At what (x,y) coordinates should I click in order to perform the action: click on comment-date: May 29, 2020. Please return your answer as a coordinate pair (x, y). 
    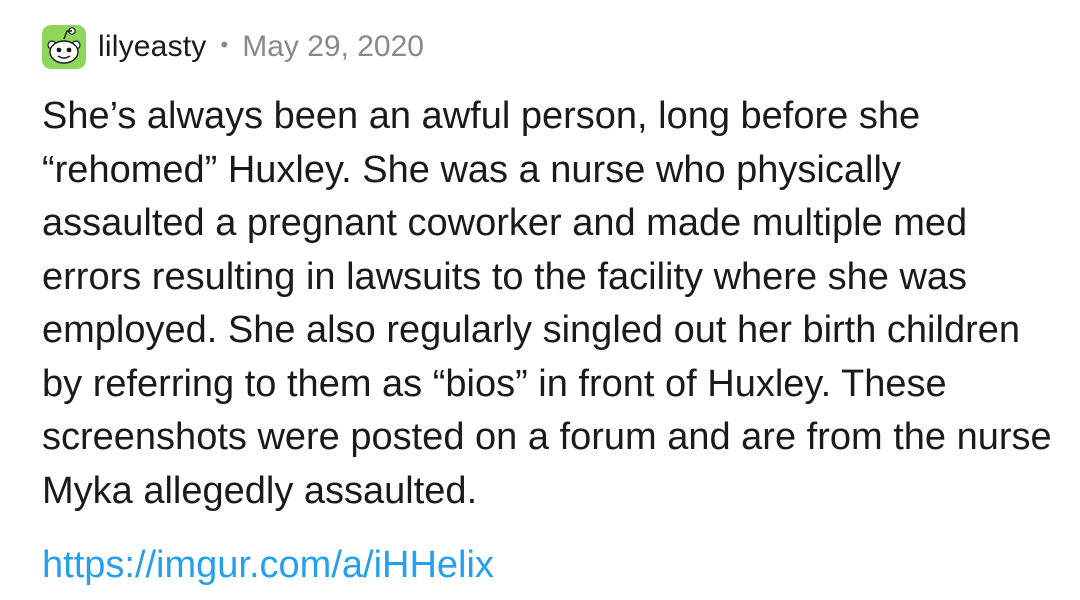
    Looking at the image, I should click on (333, 46).